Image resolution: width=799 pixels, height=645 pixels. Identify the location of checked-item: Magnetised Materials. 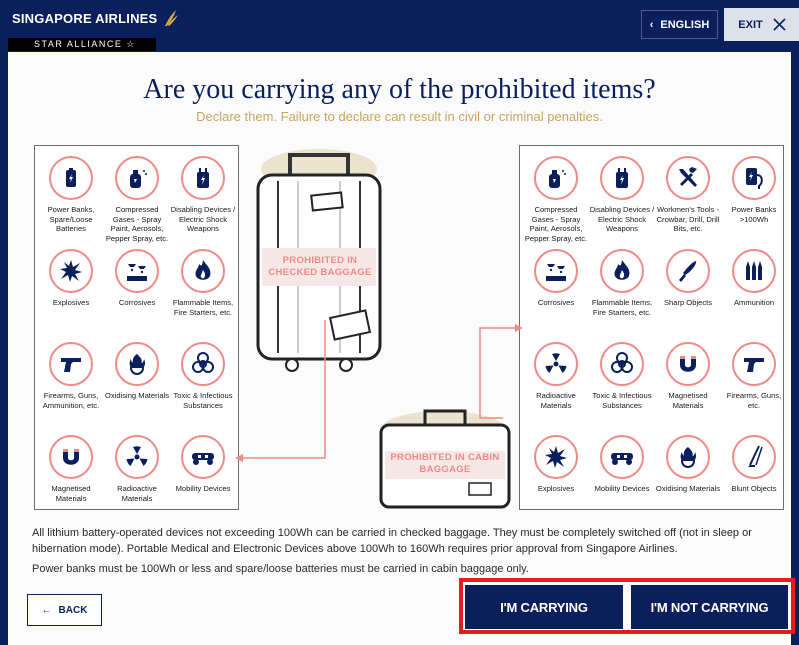
(71, 469).